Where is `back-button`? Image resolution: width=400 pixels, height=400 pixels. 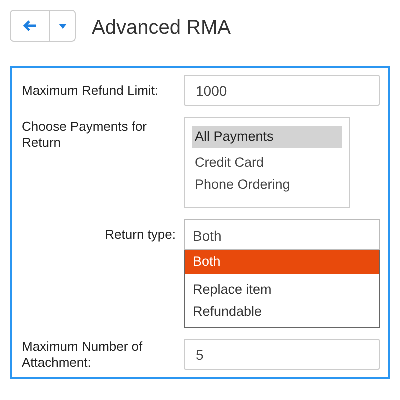
back-button is located at coordinates (30, 26).